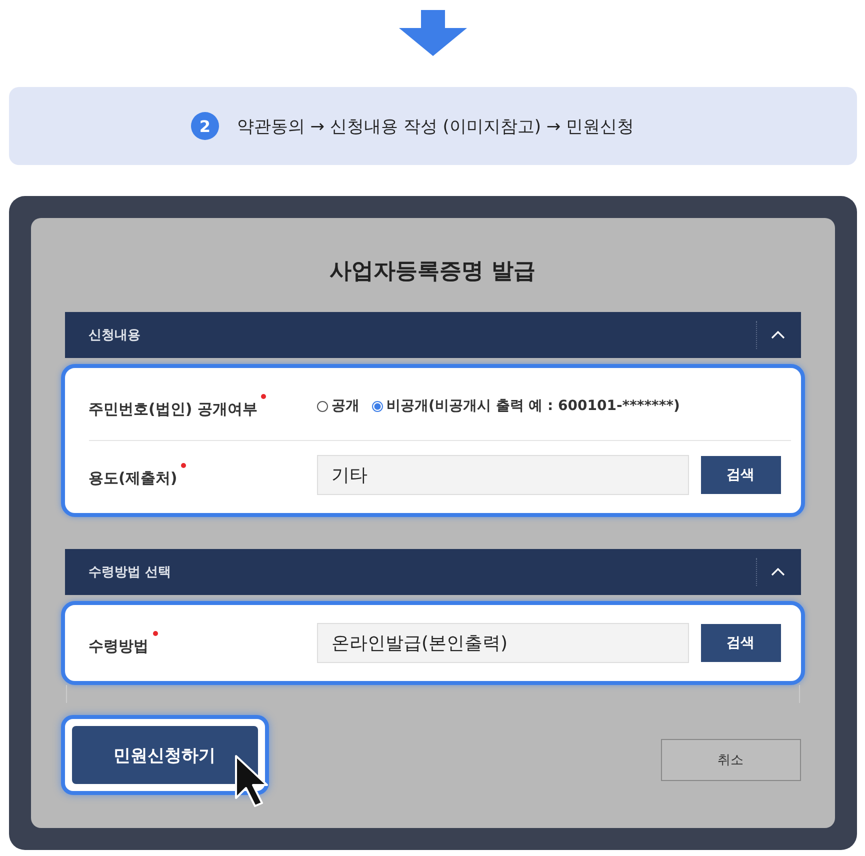 The width and height of the screenshot is (865, 856). What do you see at coordinates (502, 475) in the screenshot?
I see `input-field: 기타` at bounding box center [502, 475].